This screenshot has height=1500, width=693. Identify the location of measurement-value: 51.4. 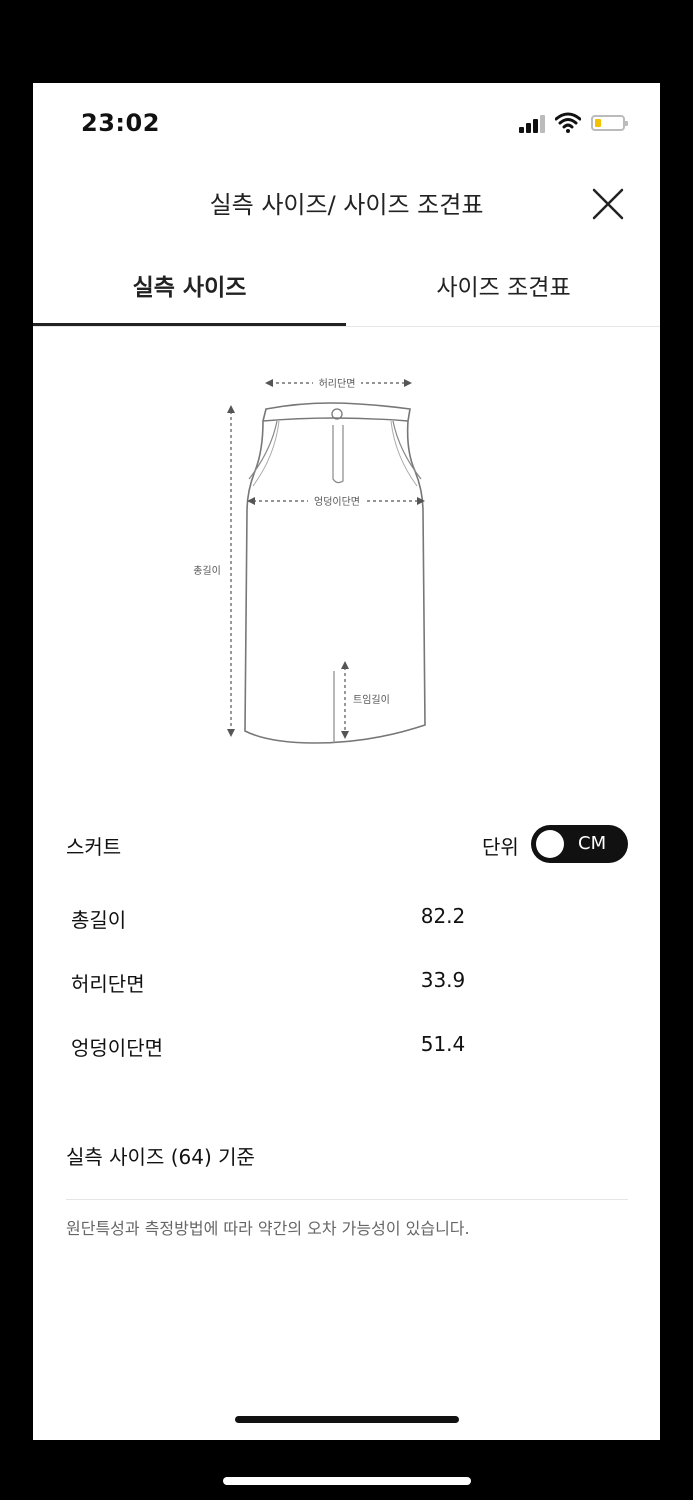
(443, 1044).